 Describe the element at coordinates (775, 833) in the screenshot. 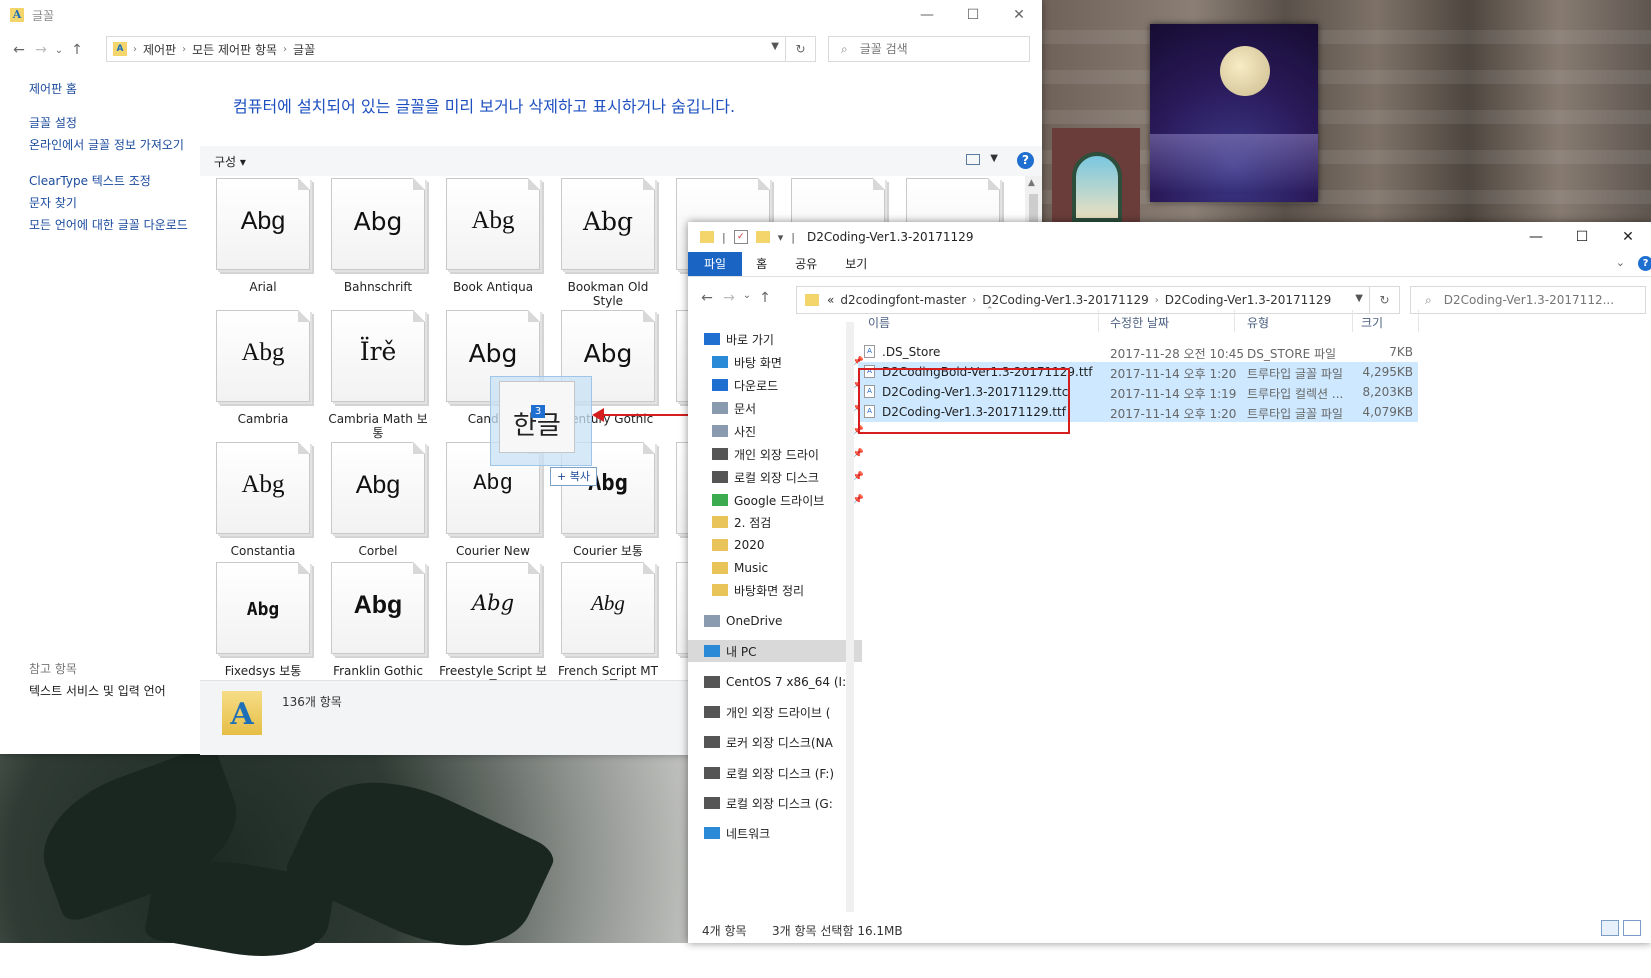

I see `nav-item: network-icon 네트워크` at that location.